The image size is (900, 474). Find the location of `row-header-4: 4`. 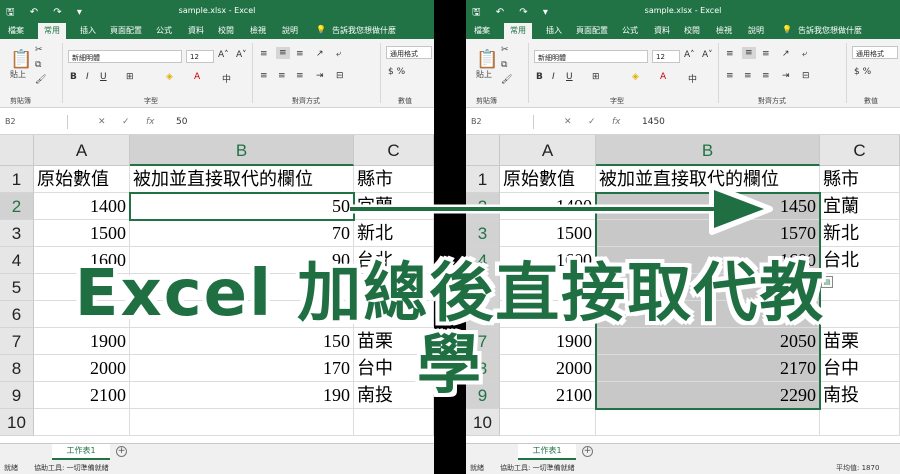

row-header-4: 4 is located at coordinates (17, 260).